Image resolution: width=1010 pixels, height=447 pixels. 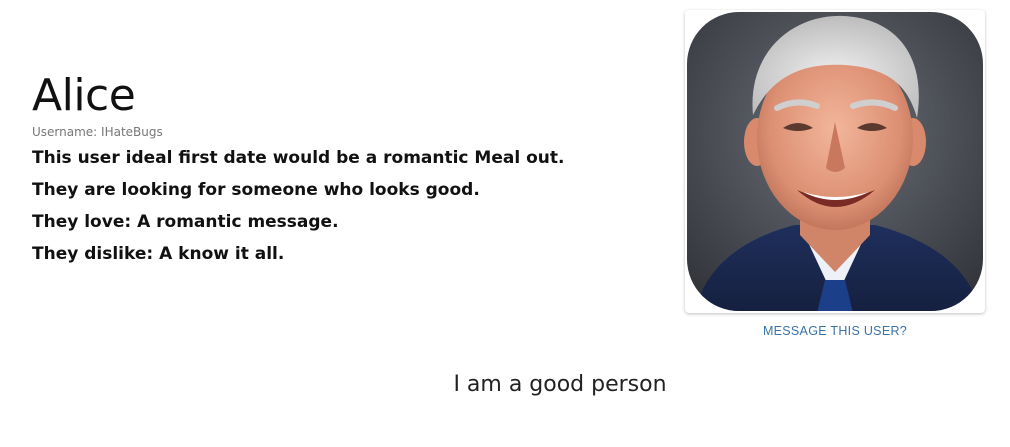 I want to click on profile-motto: I am a good person, so click(x=560, y=384).